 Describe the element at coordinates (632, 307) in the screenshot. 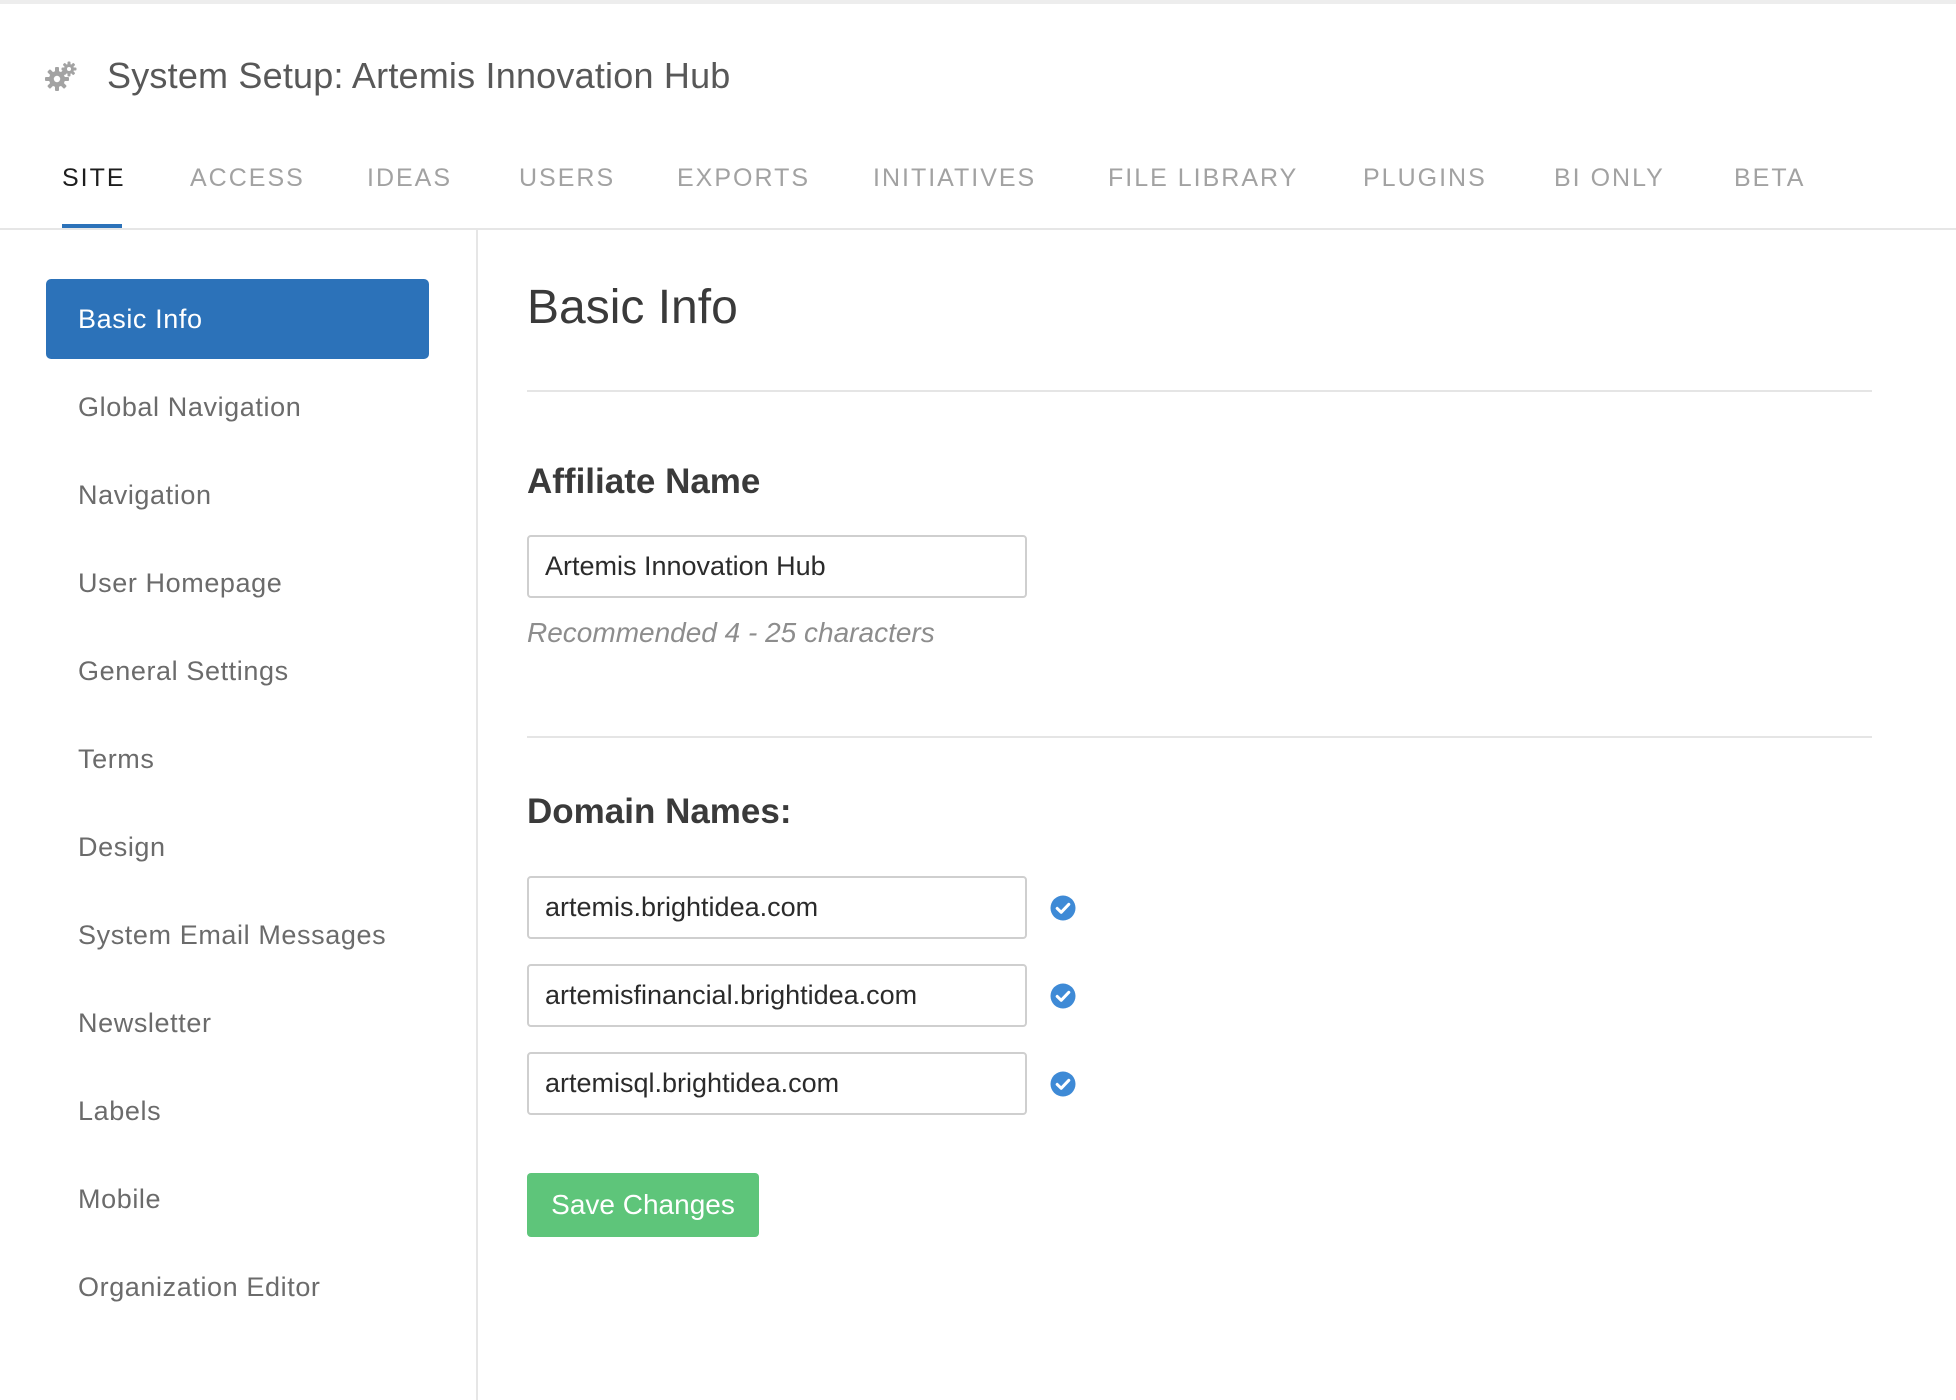

I see `section-title: Basic Info` at that location.